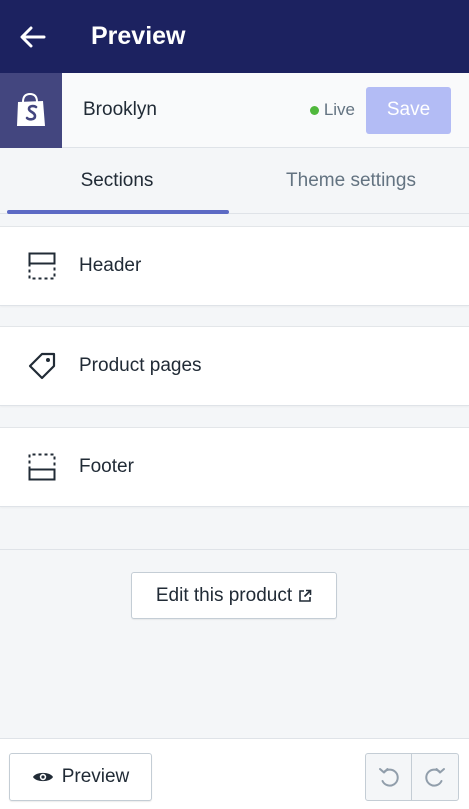  I want to click on preview-button-label: Preview, so click(95, 776).